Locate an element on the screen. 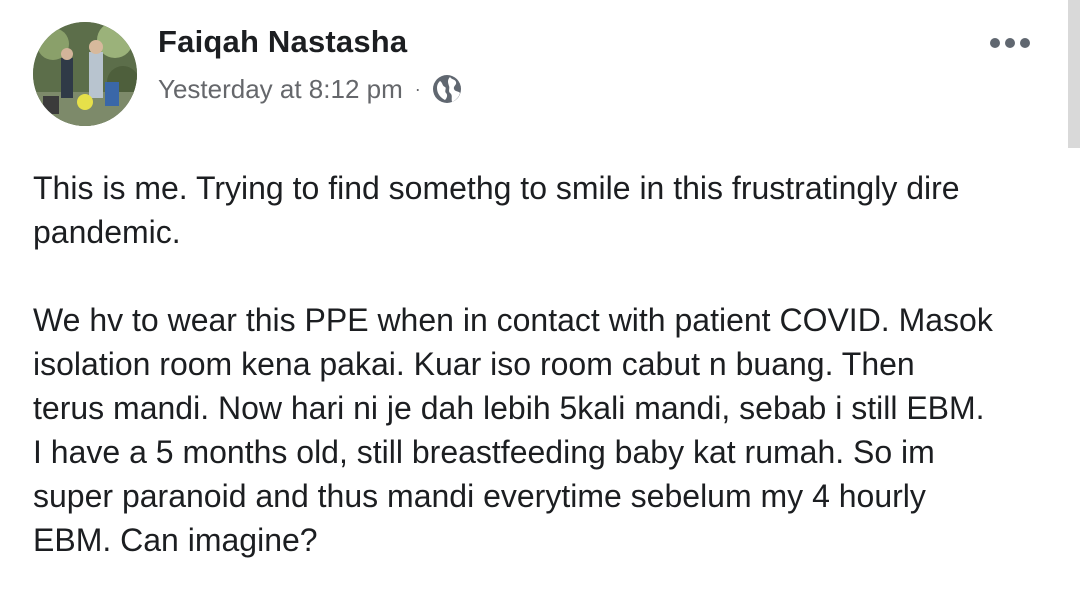 The width and height of the screenshot is (1080, 606). avatar-photo is located at coordinates (85, 74).